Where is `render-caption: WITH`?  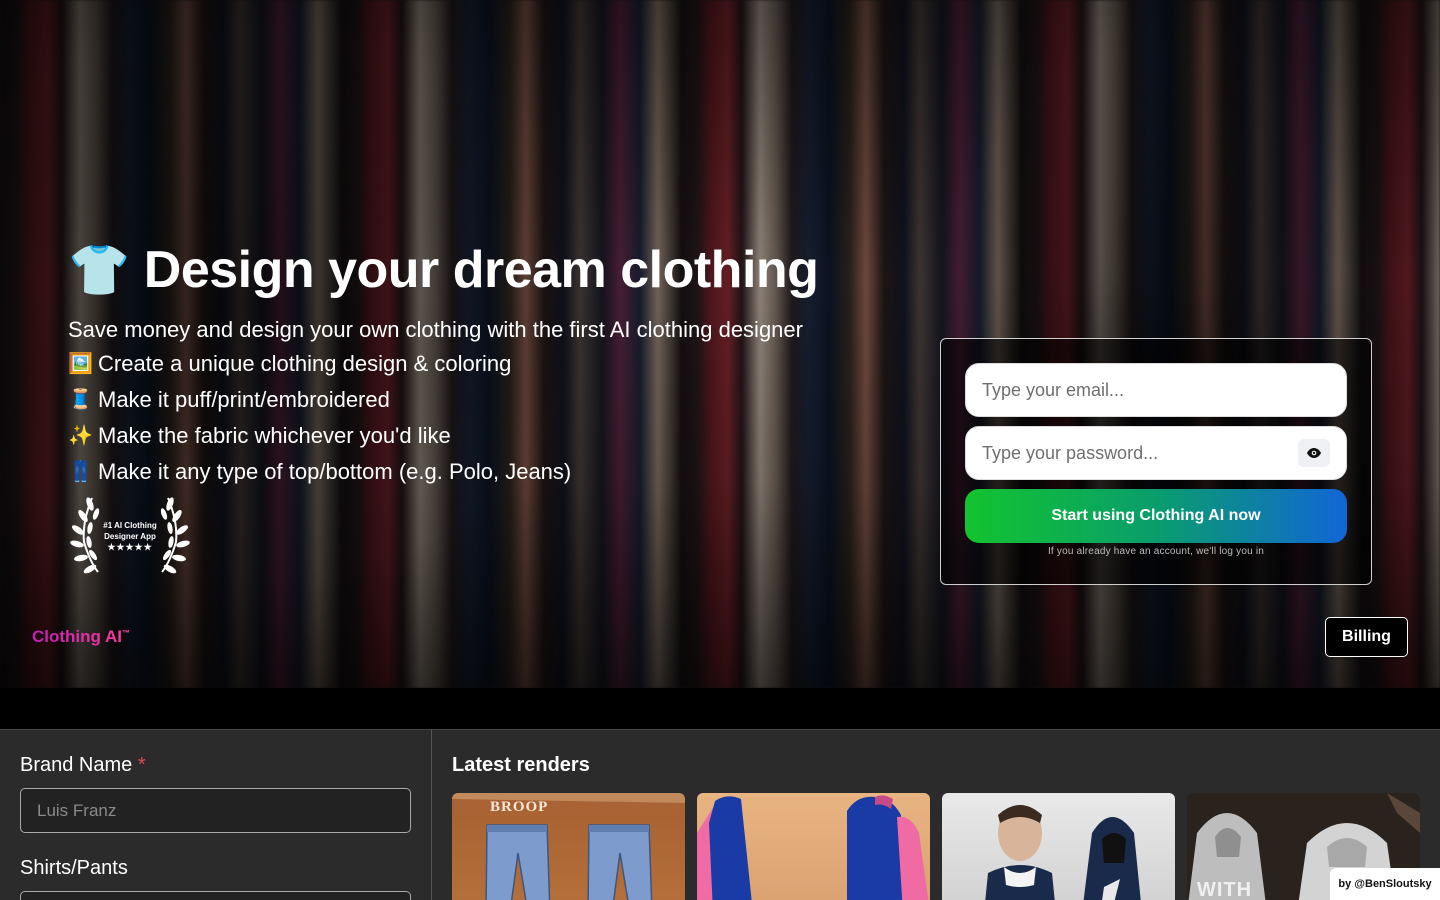 render-caption: WITH is located at coordinates (1225, 889).